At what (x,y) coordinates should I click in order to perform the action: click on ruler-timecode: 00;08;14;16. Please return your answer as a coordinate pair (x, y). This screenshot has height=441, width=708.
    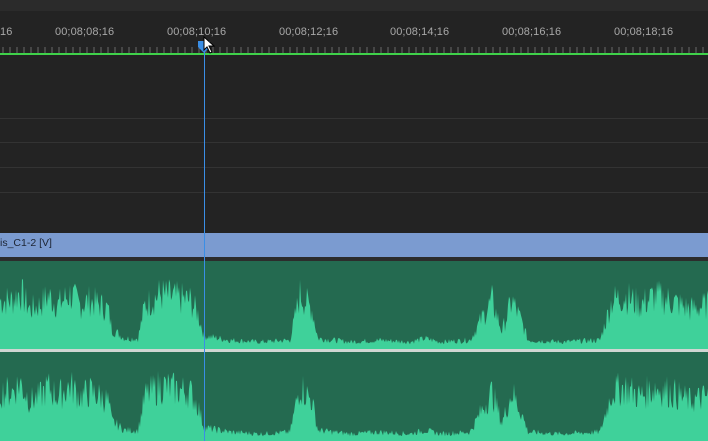
    Looking at the image, I should click on (420, 32).